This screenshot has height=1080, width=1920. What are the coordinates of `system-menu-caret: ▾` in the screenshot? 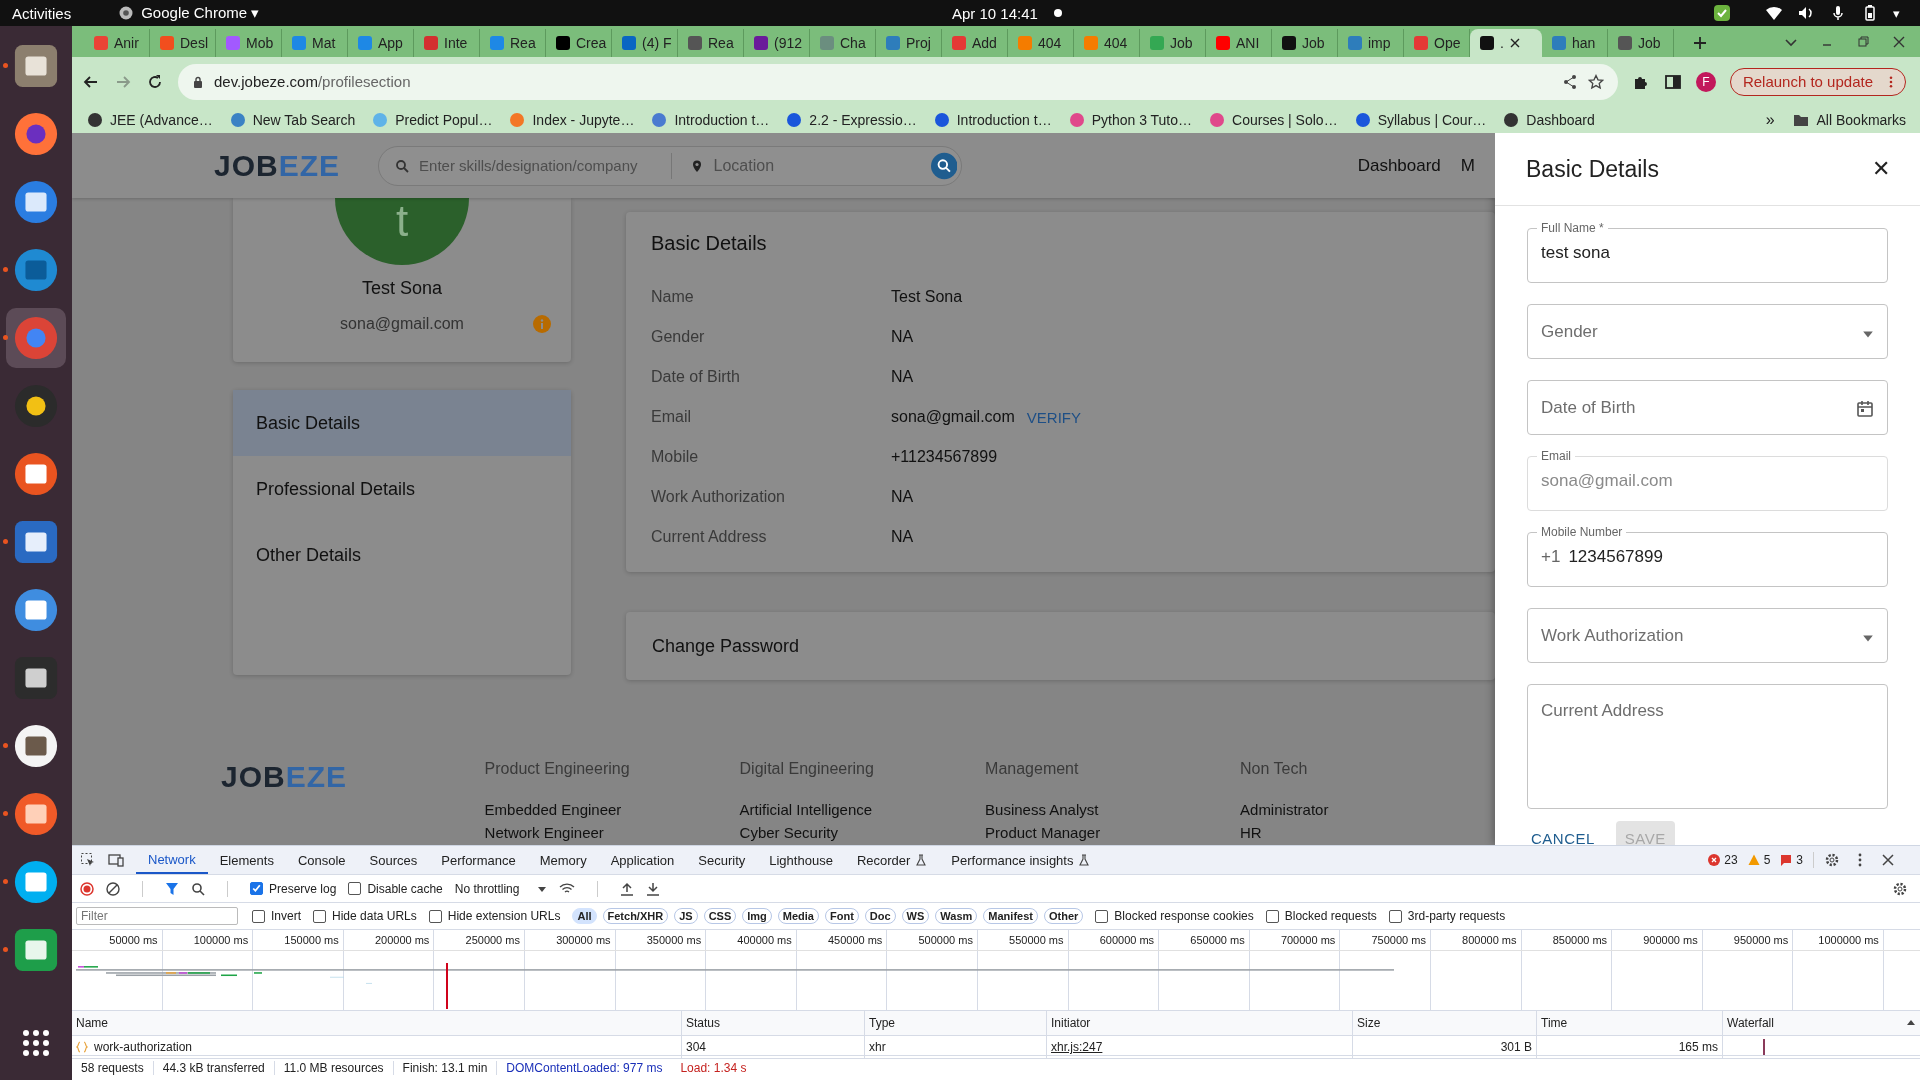 It's located at (1896, 13).